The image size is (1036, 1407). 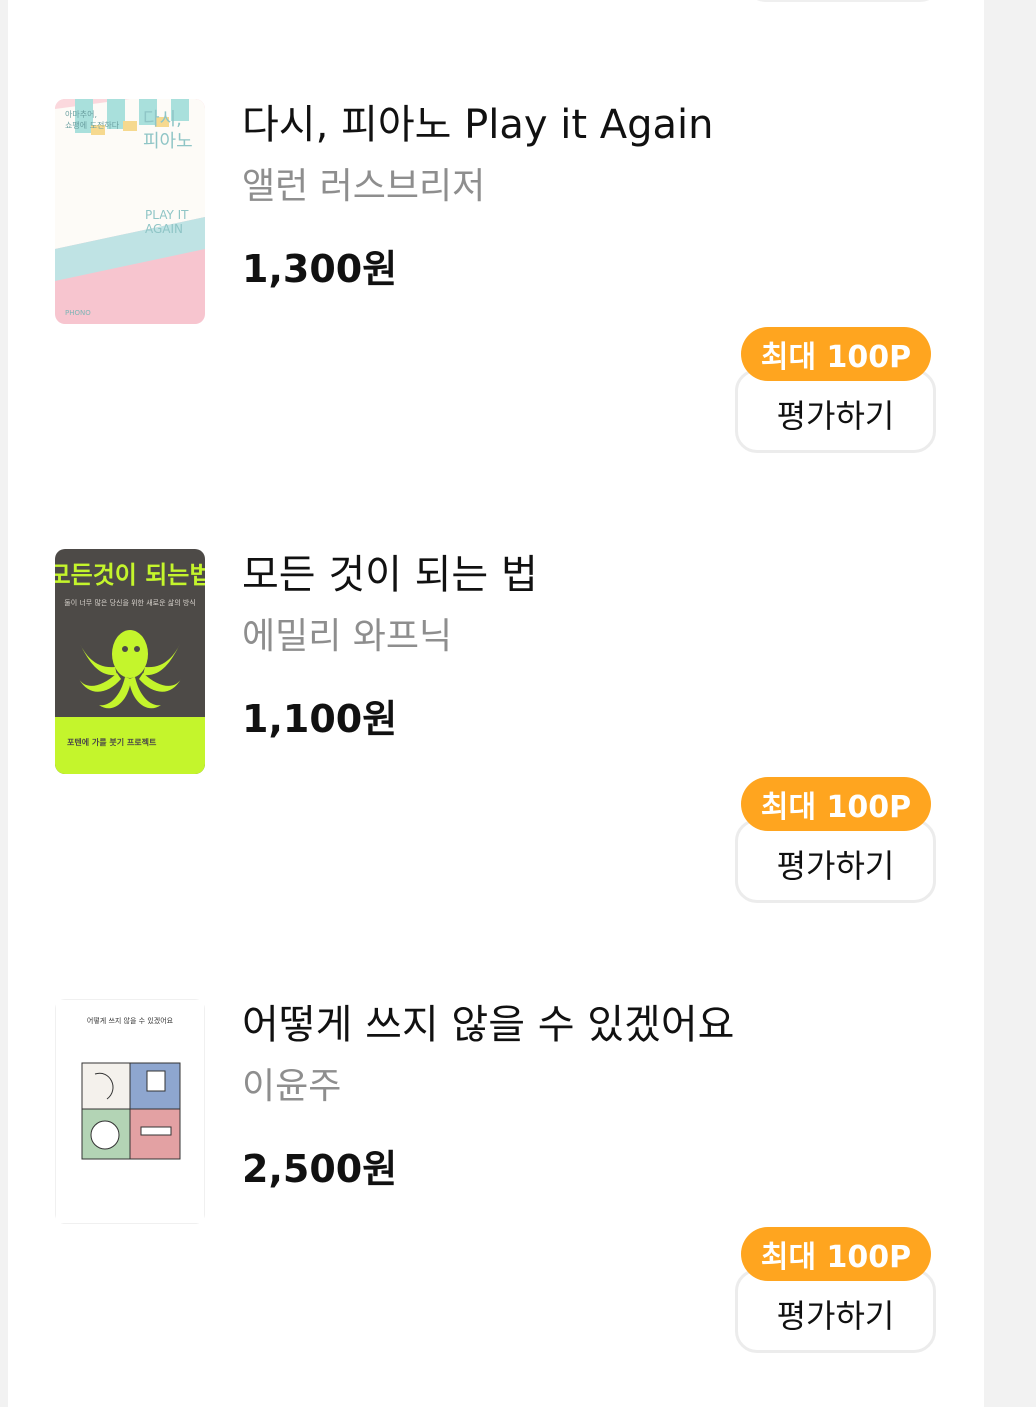 I want to click on previous-rate-button-edge, so click(x=843, y=1).